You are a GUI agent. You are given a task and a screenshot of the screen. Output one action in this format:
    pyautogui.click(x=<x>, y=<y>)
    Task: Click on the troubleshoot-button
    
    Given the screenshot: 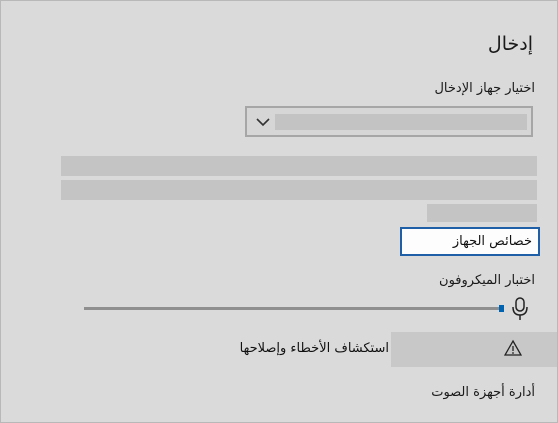 What is the action you would take?
    pyautogui.click(x=474, y=349)
    